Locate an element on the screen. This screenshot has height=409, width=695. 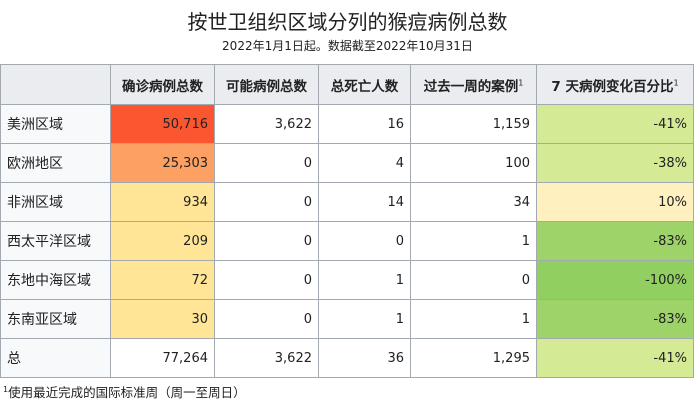
table-row: 欧洲地区 25,303 0 4 100 -38% is located at coordinates (347, 163).